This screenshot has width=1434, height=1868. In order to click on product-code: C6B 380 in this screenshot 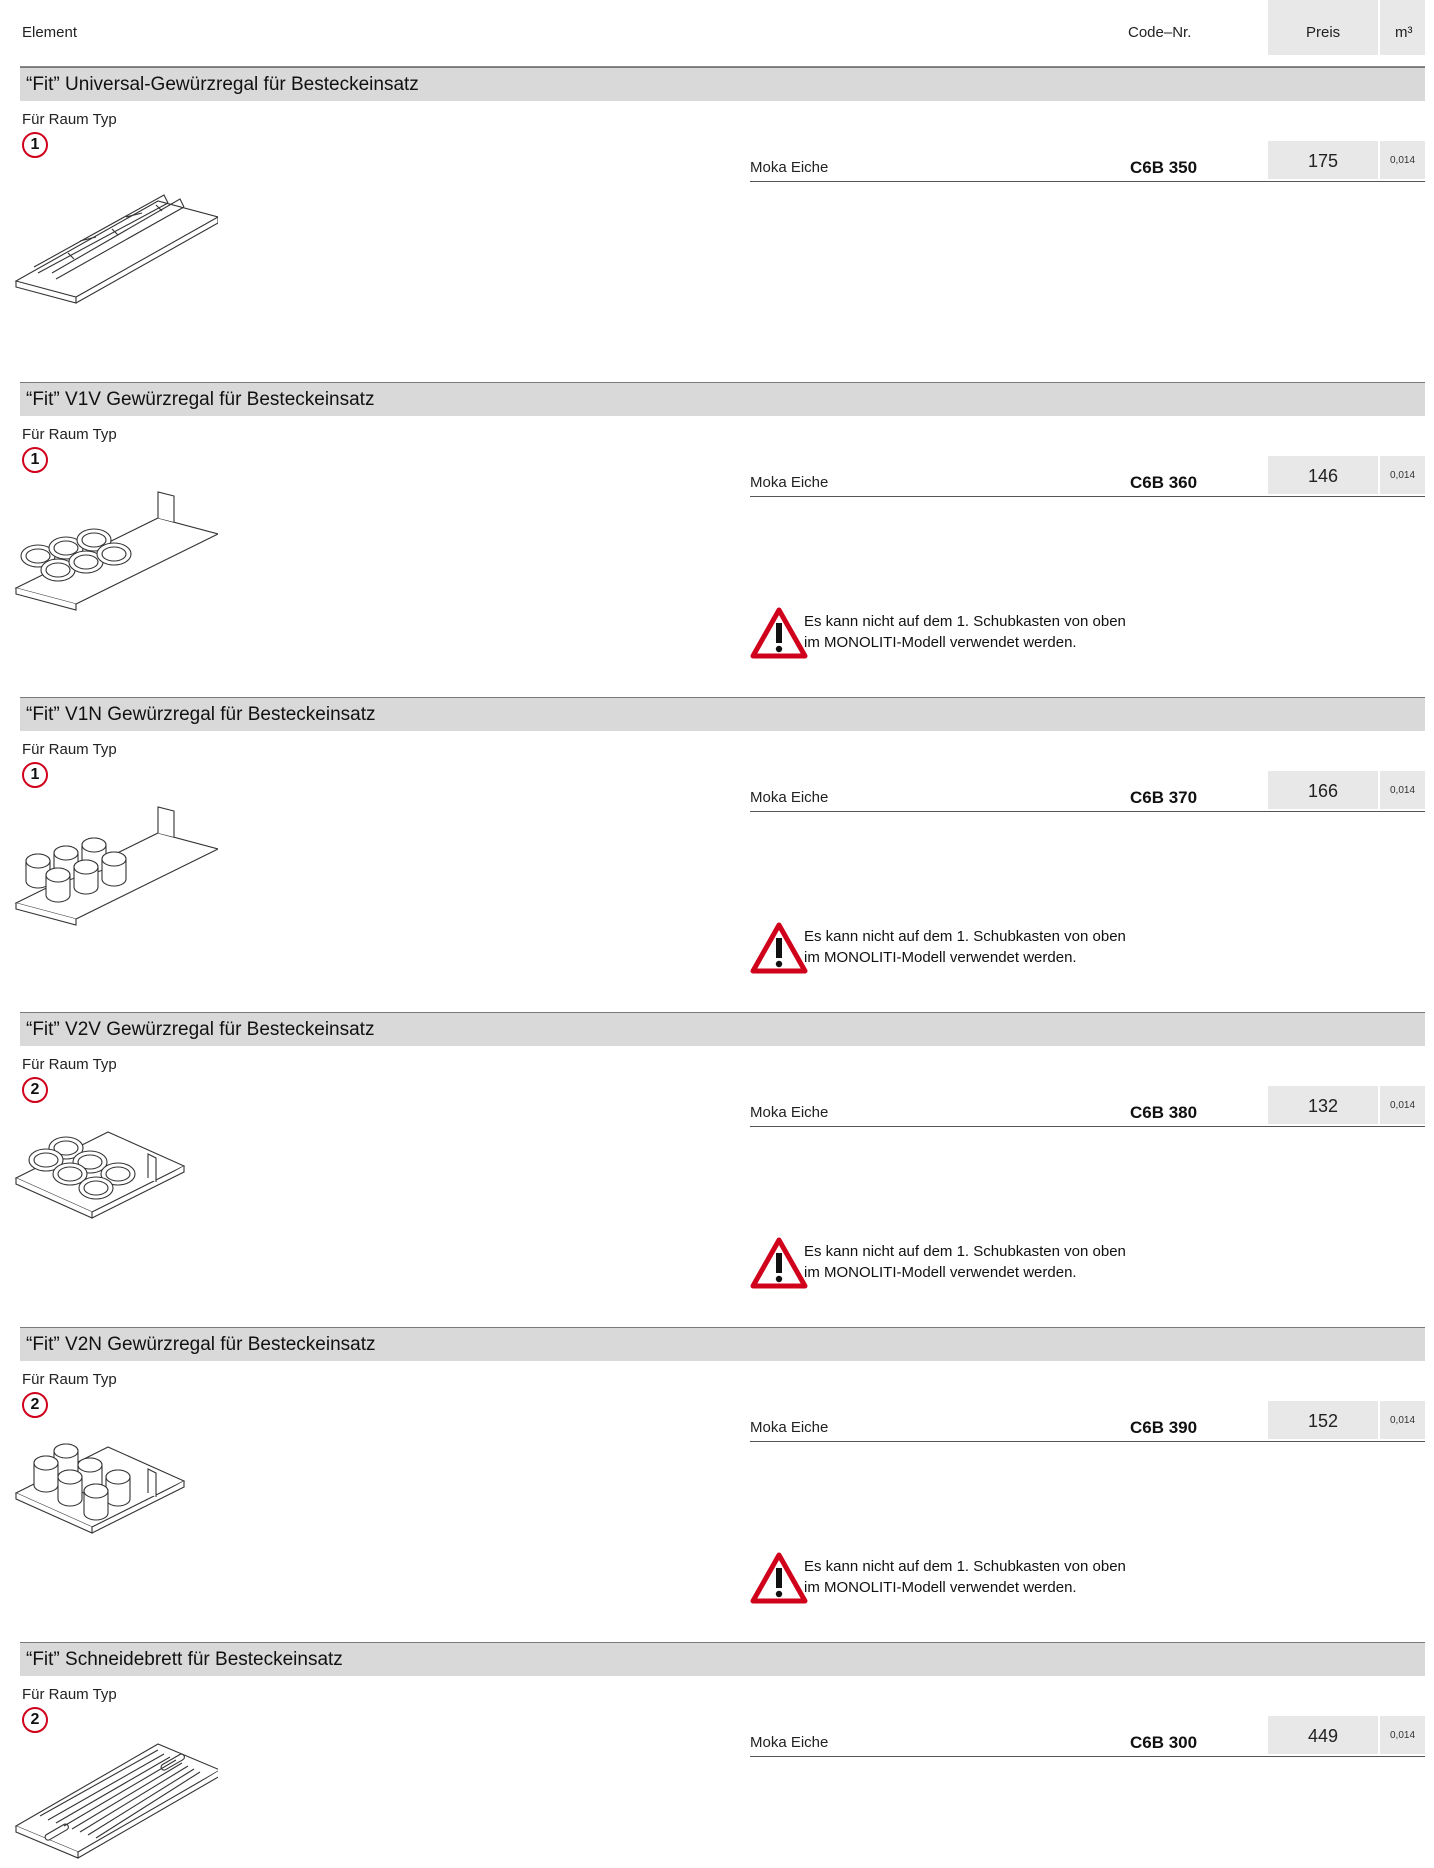, I will do `click(1164, 1112)`.